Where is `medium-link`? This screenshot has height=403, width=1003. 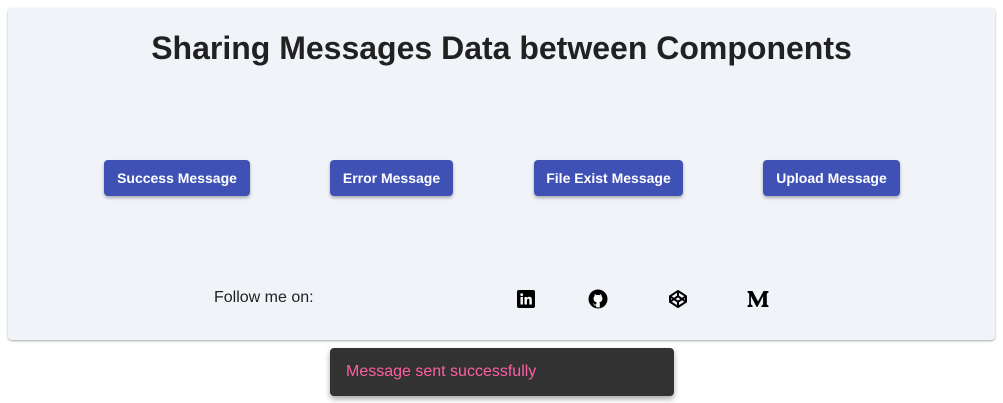
medium-link is located at coordinates (758, 299).